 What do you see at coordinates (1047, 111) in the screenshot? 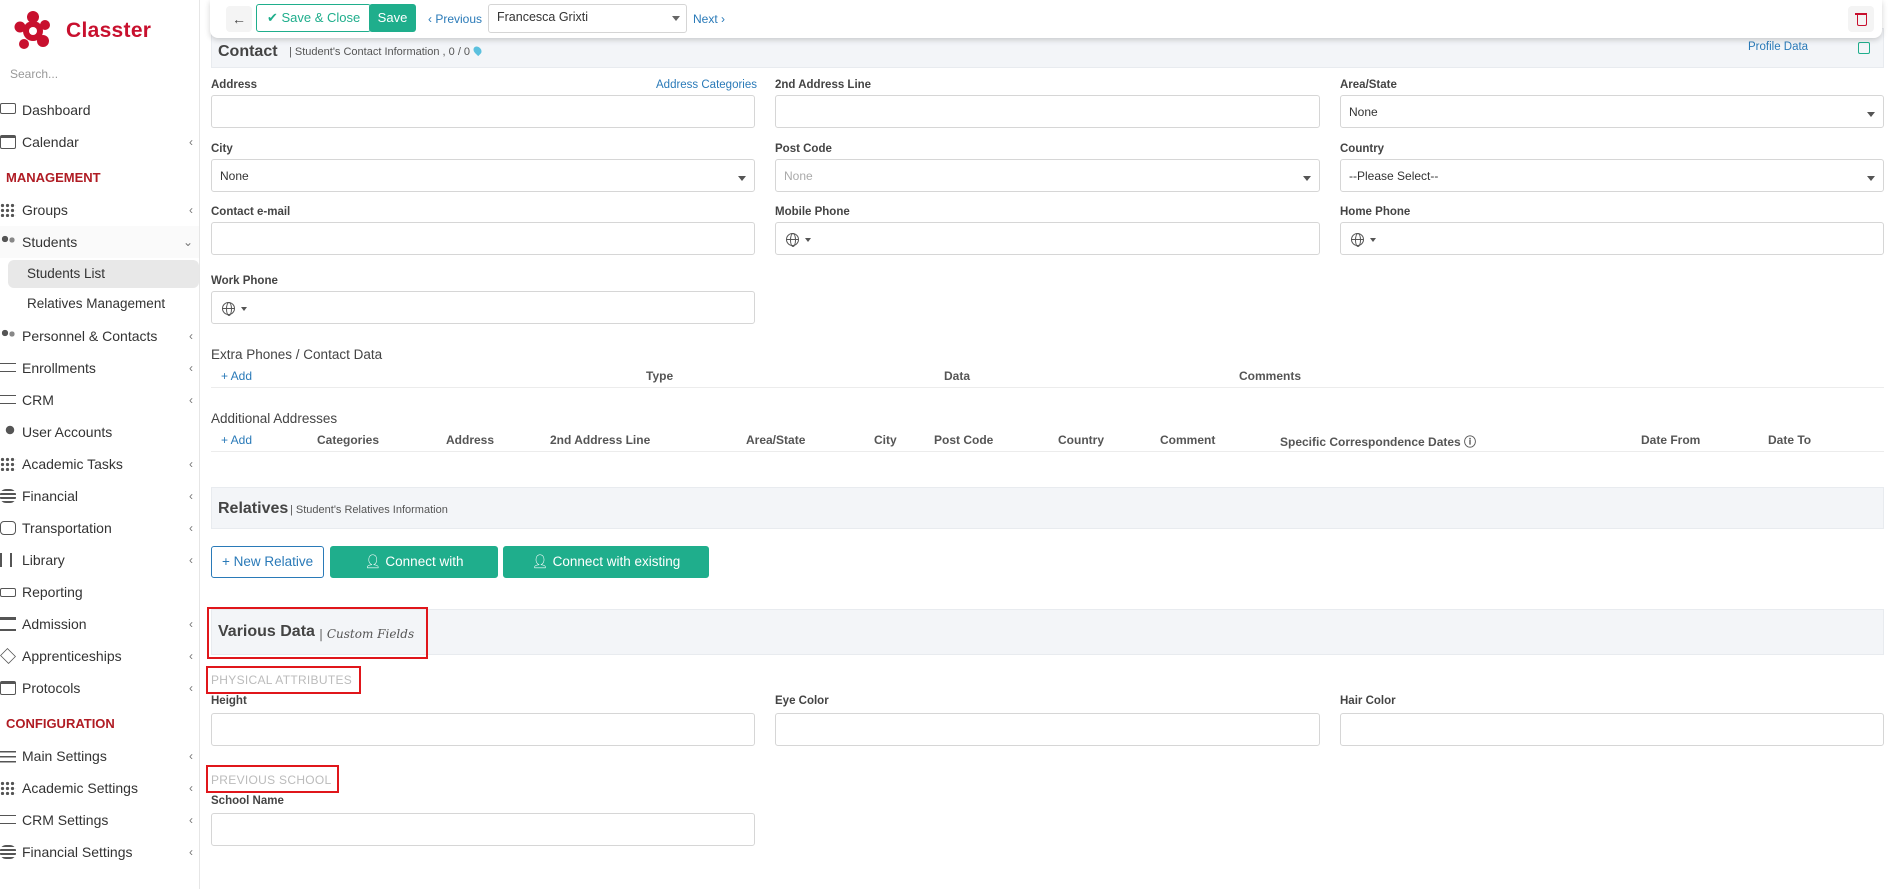
I see `address2-input` at bounding box center [1047, 111].